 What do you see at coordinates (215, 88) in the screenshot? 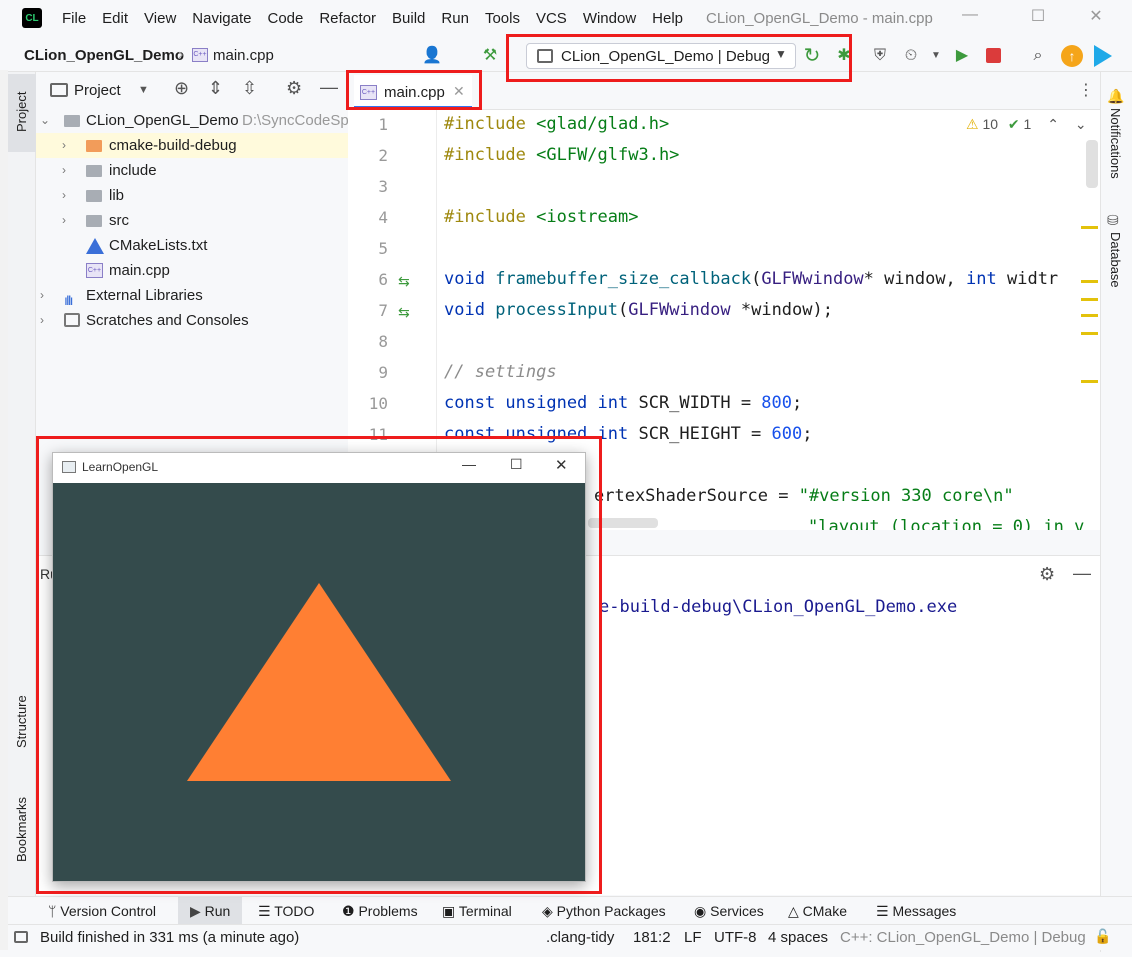
I see `expand-all-icon: ⇕` at bounding box center [215, 88].